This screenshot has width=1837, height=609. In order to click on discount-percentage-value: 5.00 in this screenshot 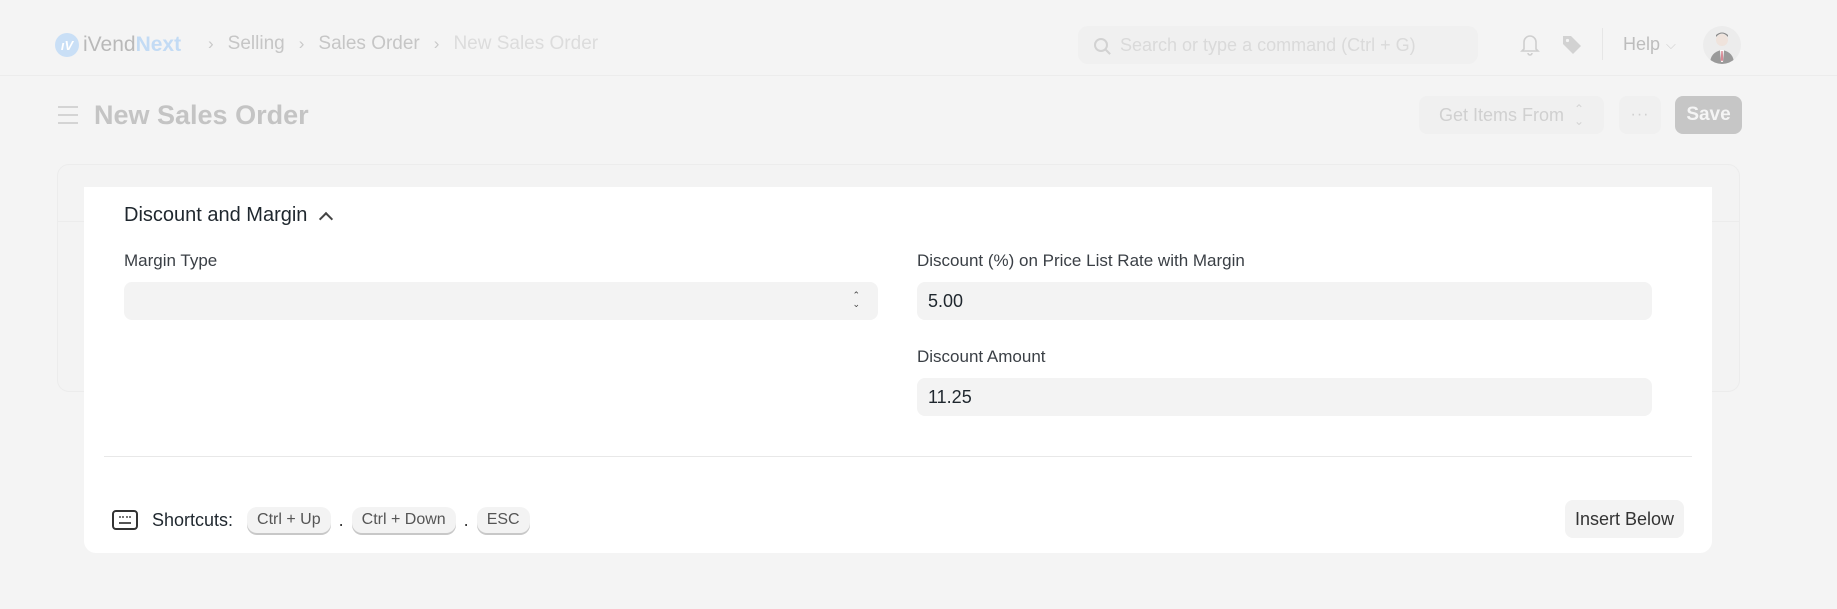, I will do `click(946, 300)`.